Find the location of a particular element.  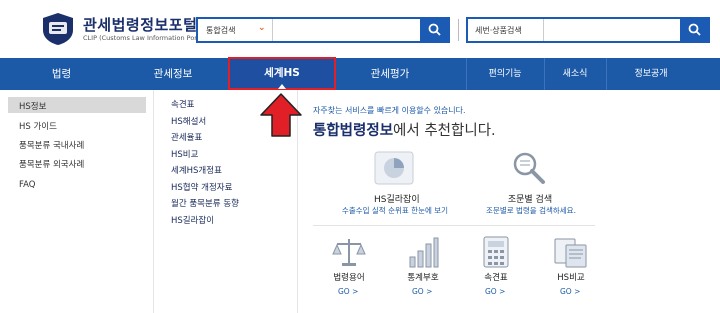

quick-legal-terms-go: GO > is located at coordinates (348, 291).